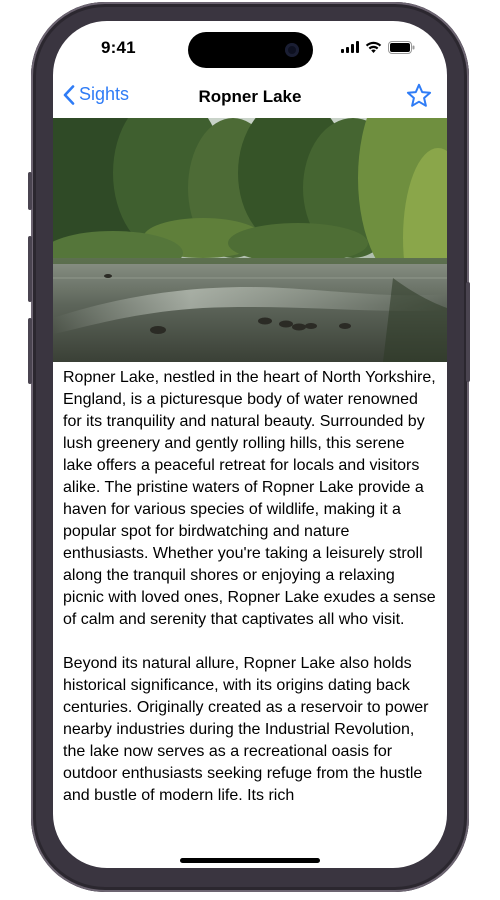 The height and width of the screenshot is (900, 500). Describe the element at coordinates (292, 50) in the screenshot. I see `camera-icon` at that location.